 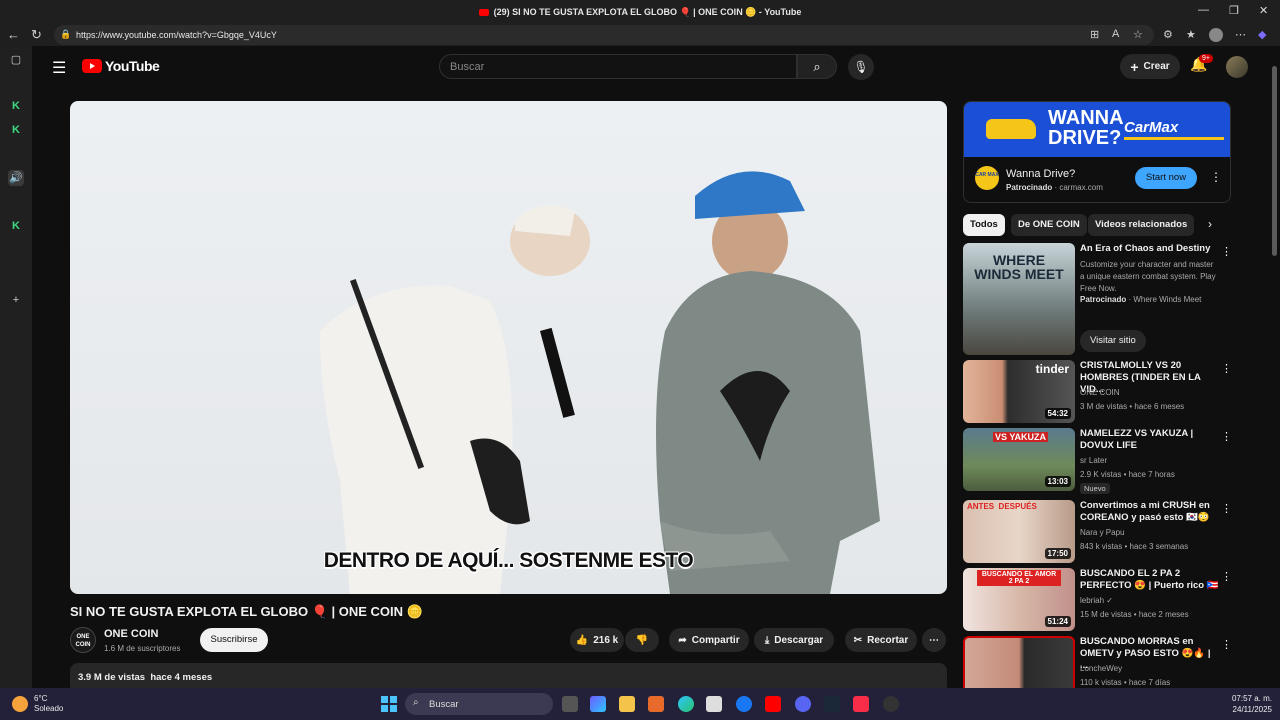 What do you see at coordinates (794, 640) in the screenshot?
I see `download-button: ⤓ Descargar` at bounding box center [794, 640].